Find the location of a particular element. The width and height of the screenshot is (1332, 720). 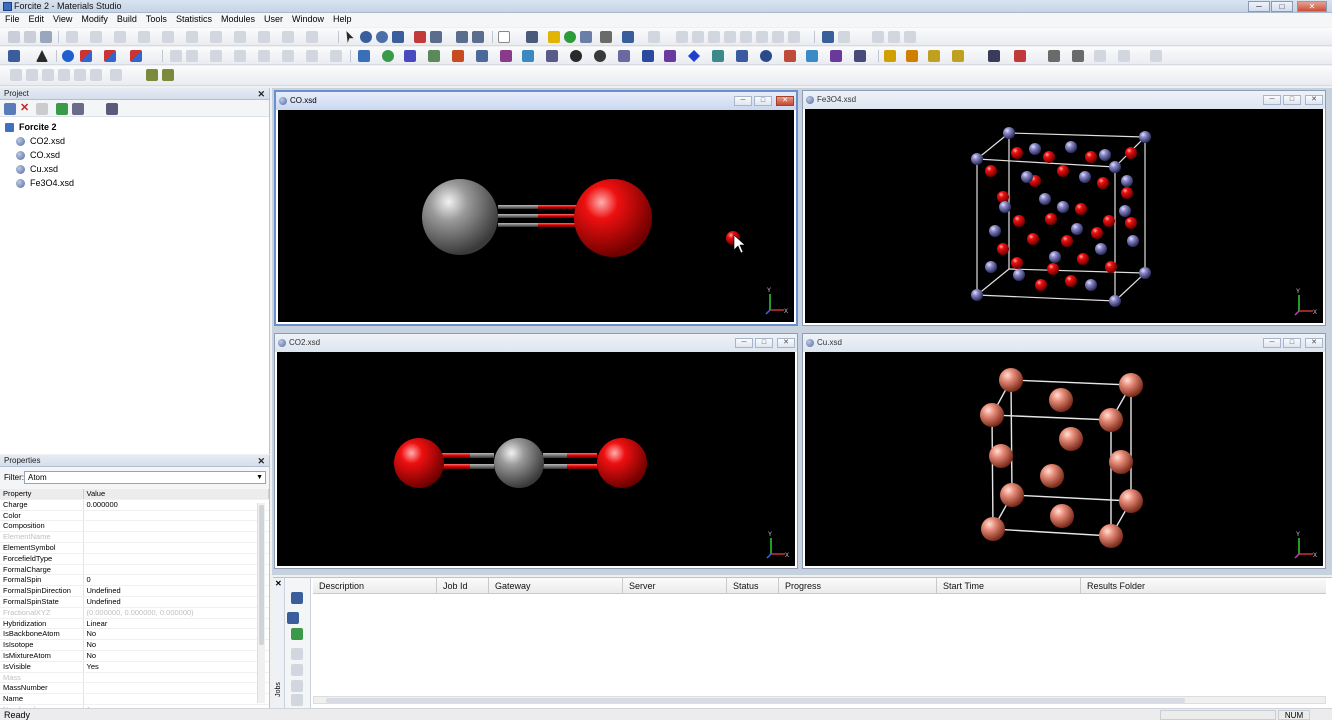

col-status: Status is located at coordinates (753, 586).